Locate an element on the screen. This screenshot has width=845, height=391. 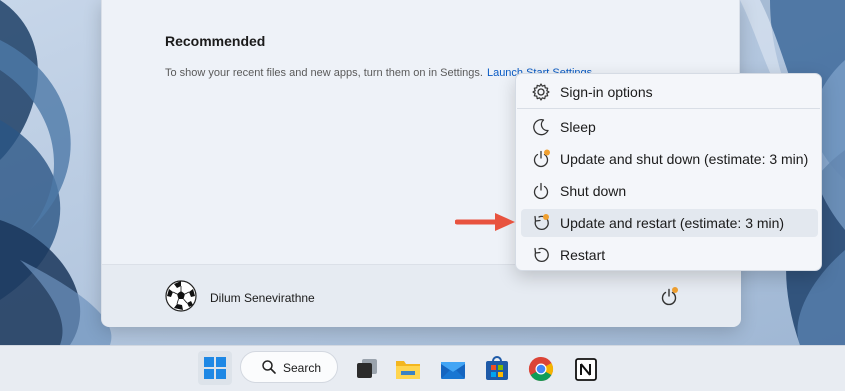
power-menu-item-restart: Restart is located at coordinates (669, 255).